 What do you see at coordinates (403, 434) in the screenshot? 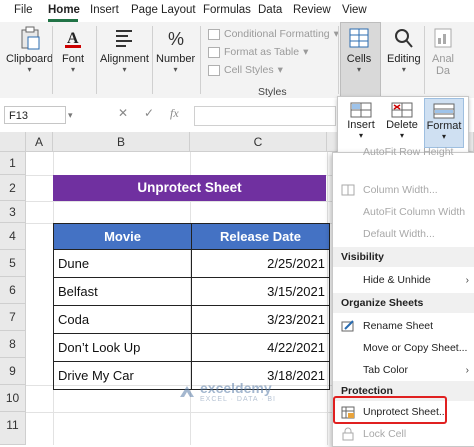
I see `menu-item-lock-cell: Lock Cell` at bounding box center [403, 434].